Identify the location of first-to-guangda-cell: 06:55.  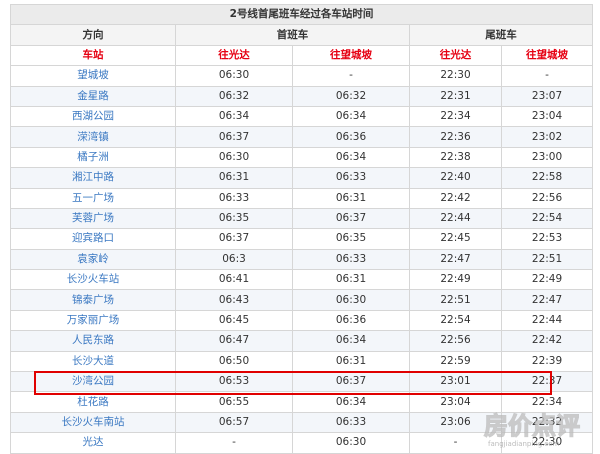
(234, 402).